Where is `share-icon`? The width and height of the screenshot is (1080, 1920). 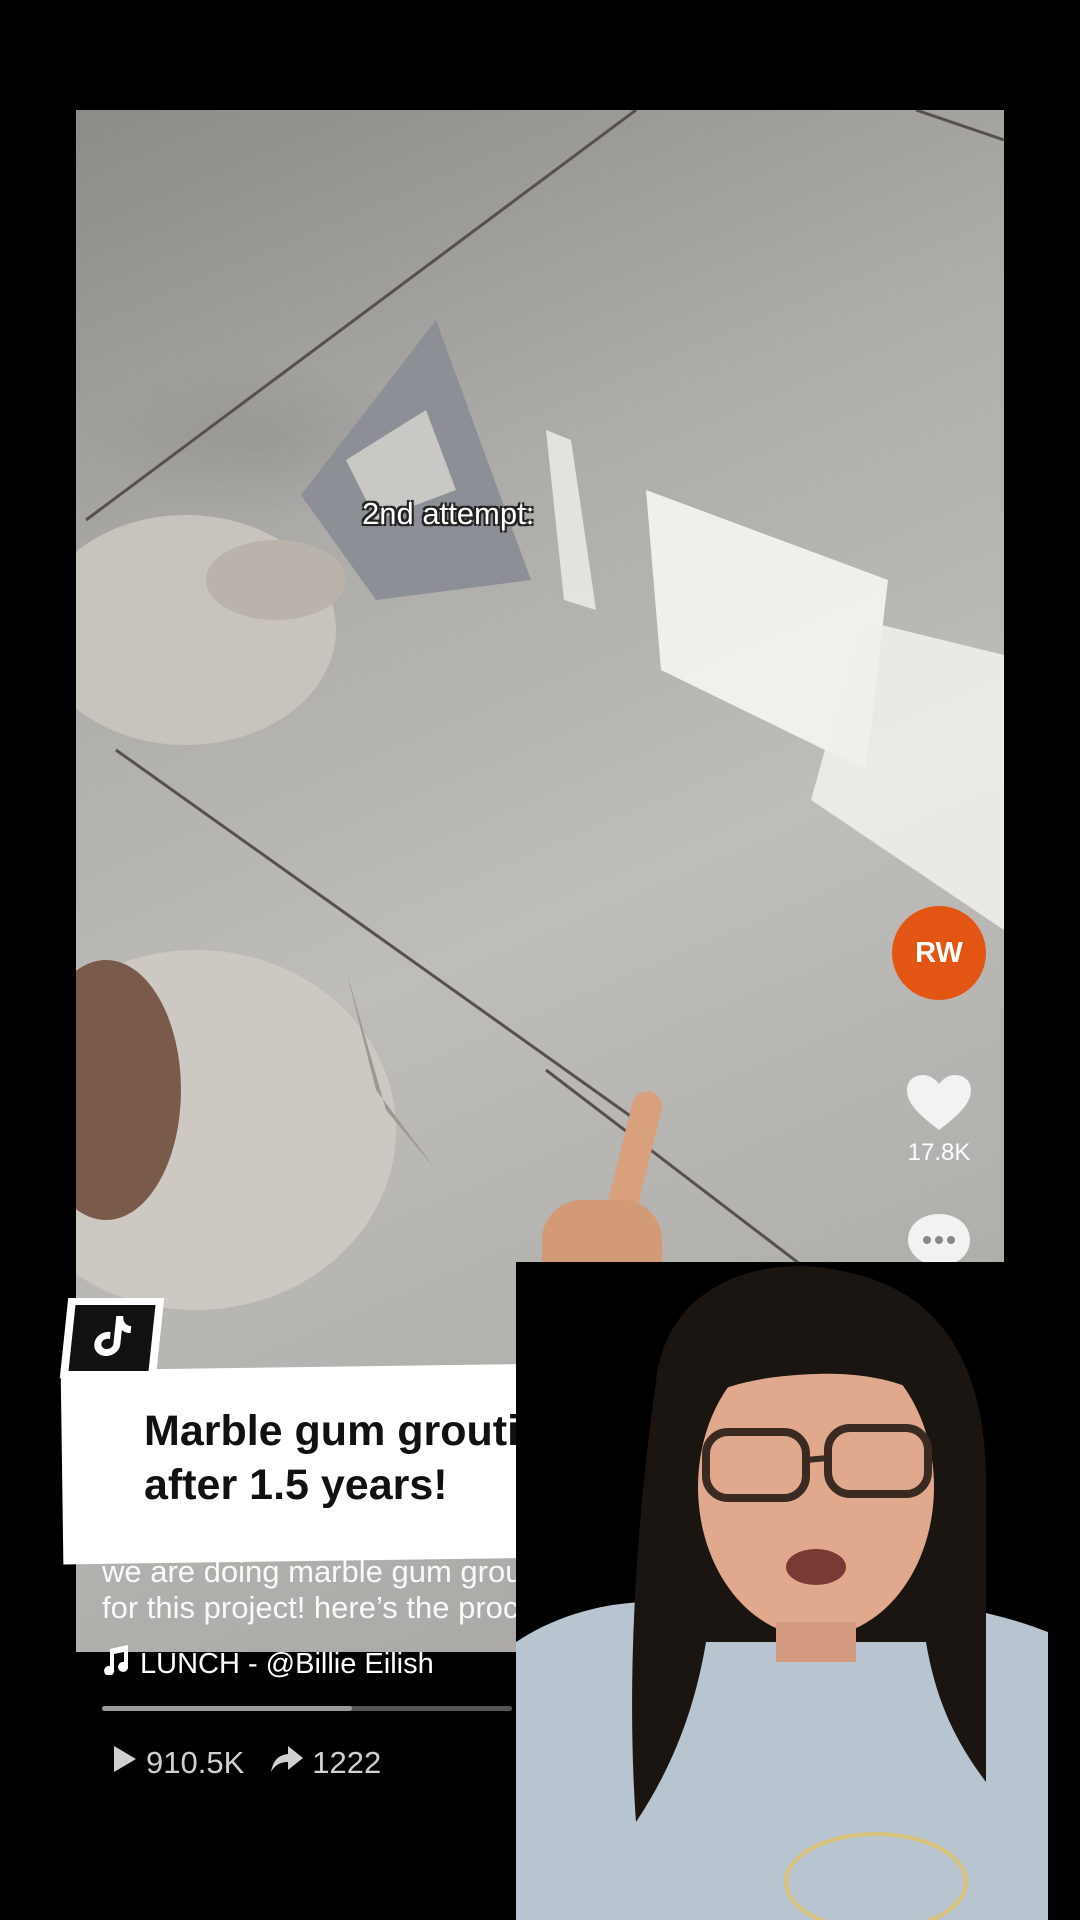
share-icon is located at coordinates (287, 1763).